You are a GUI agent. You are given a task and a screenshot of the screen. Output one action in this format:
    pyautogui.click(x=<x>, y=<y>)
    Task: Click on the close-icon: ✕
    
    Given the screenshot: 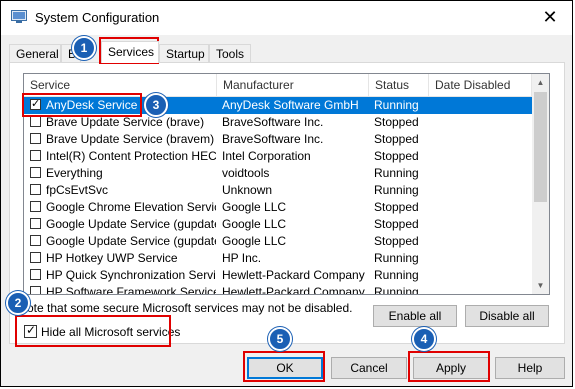 What is the action you would take?
    pyautogui.click(x=550, y=17)
    